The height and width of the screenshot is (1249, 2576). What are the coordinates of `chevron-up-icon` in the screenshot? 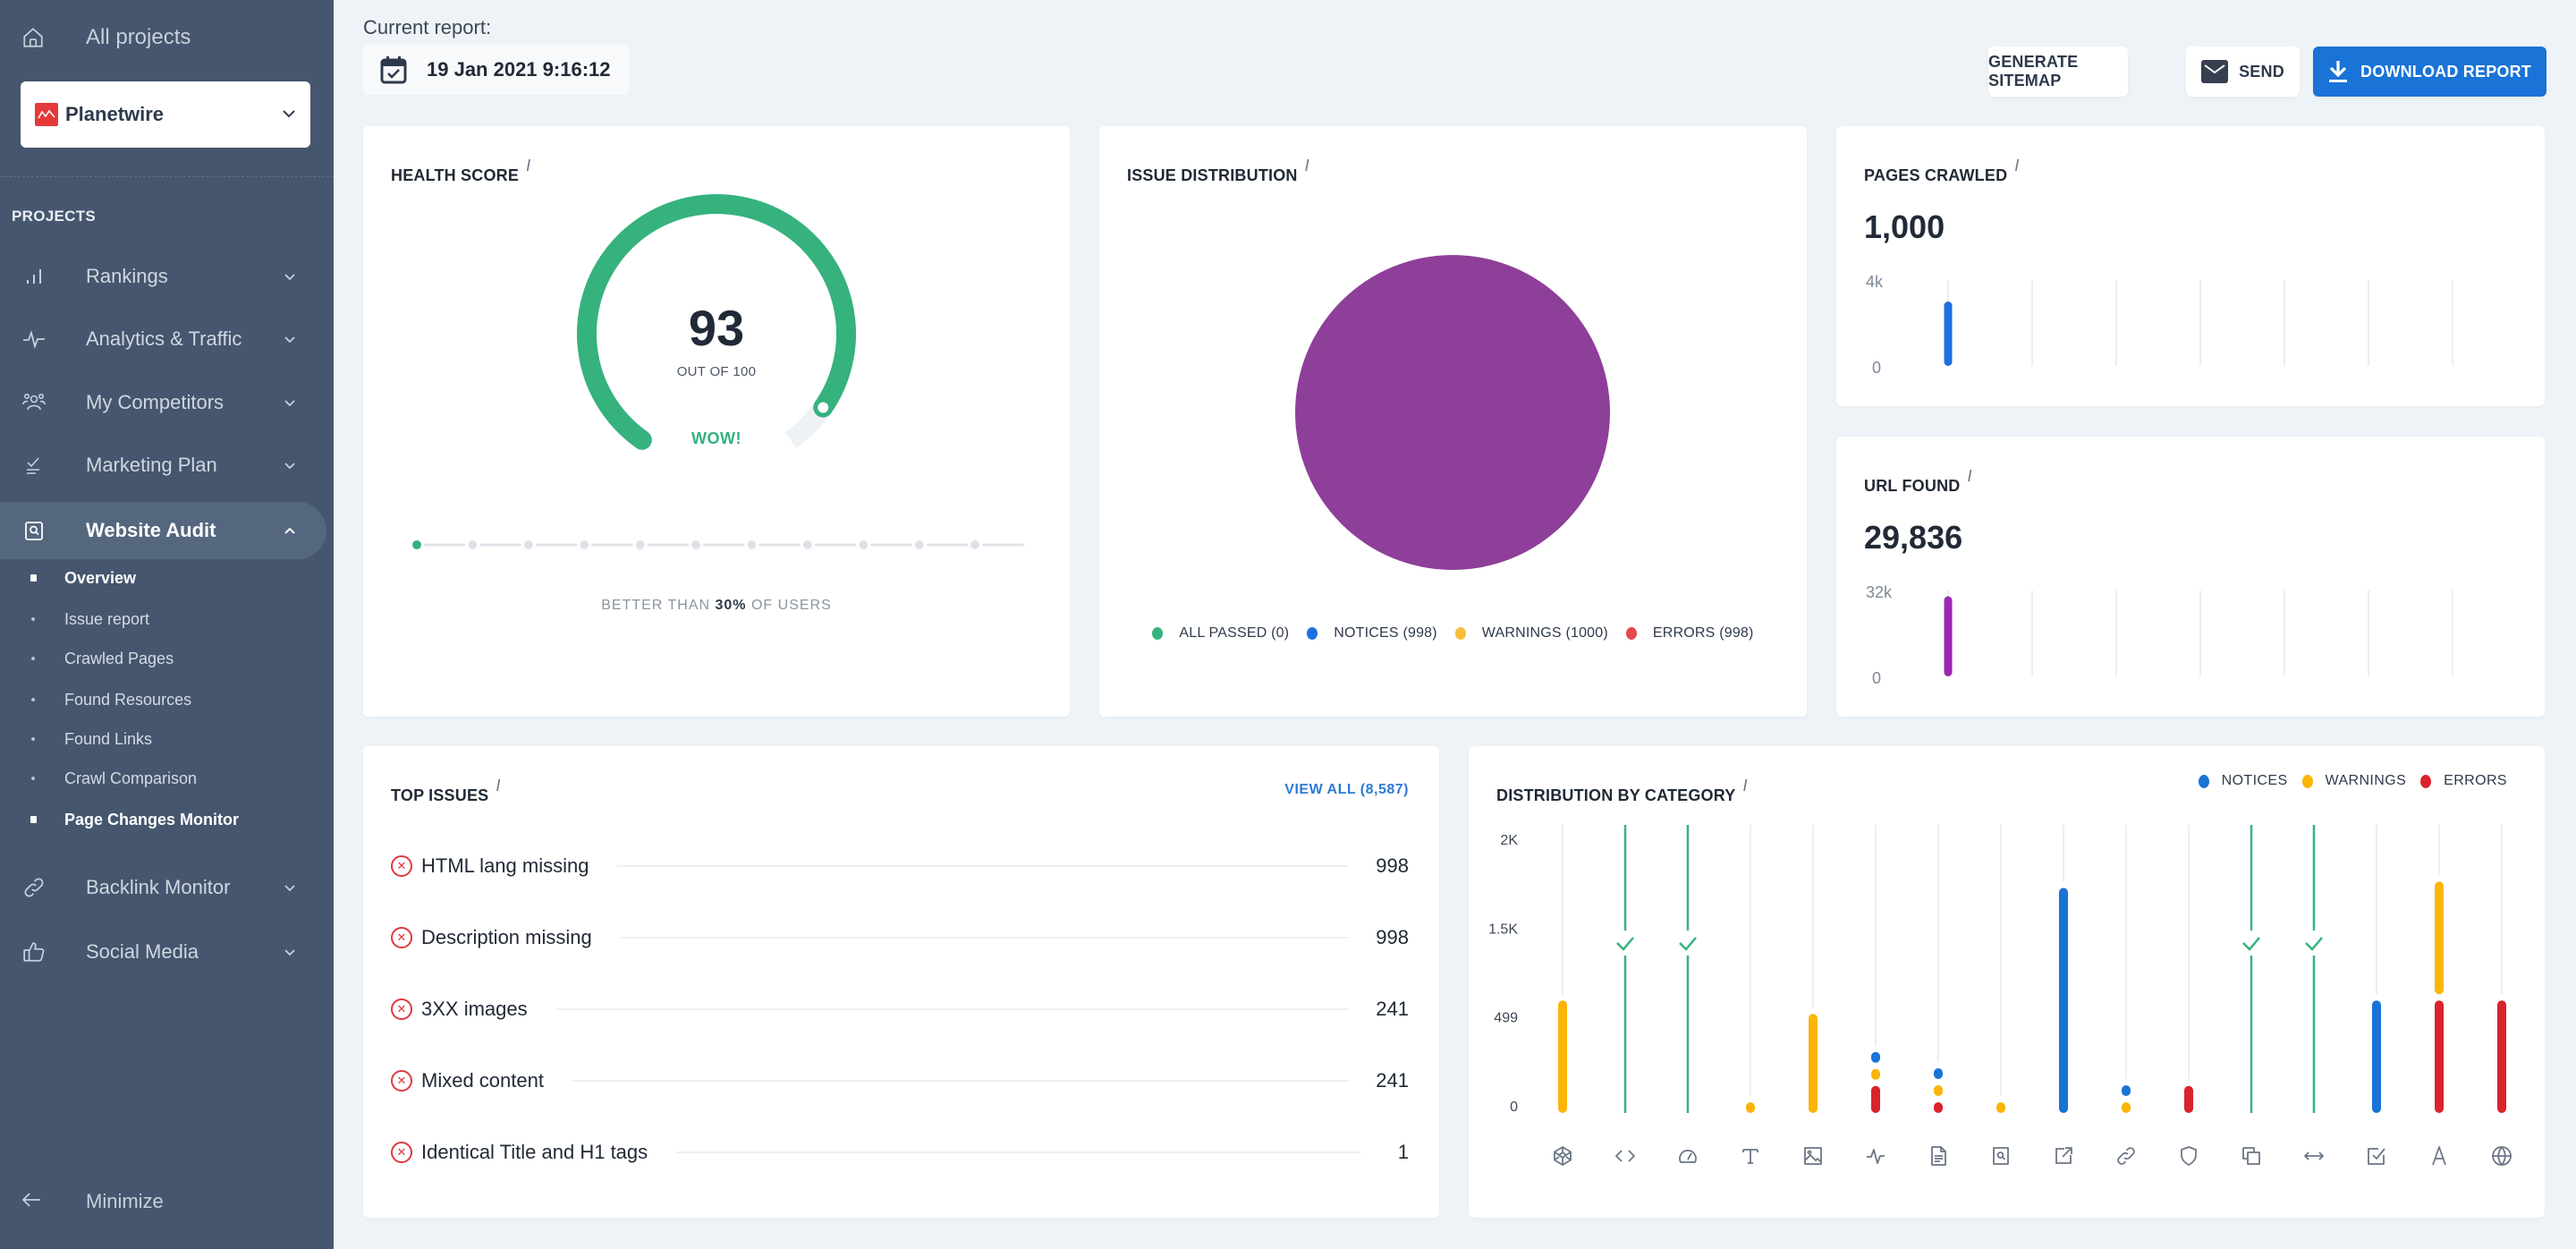 It's located at (289, 531).